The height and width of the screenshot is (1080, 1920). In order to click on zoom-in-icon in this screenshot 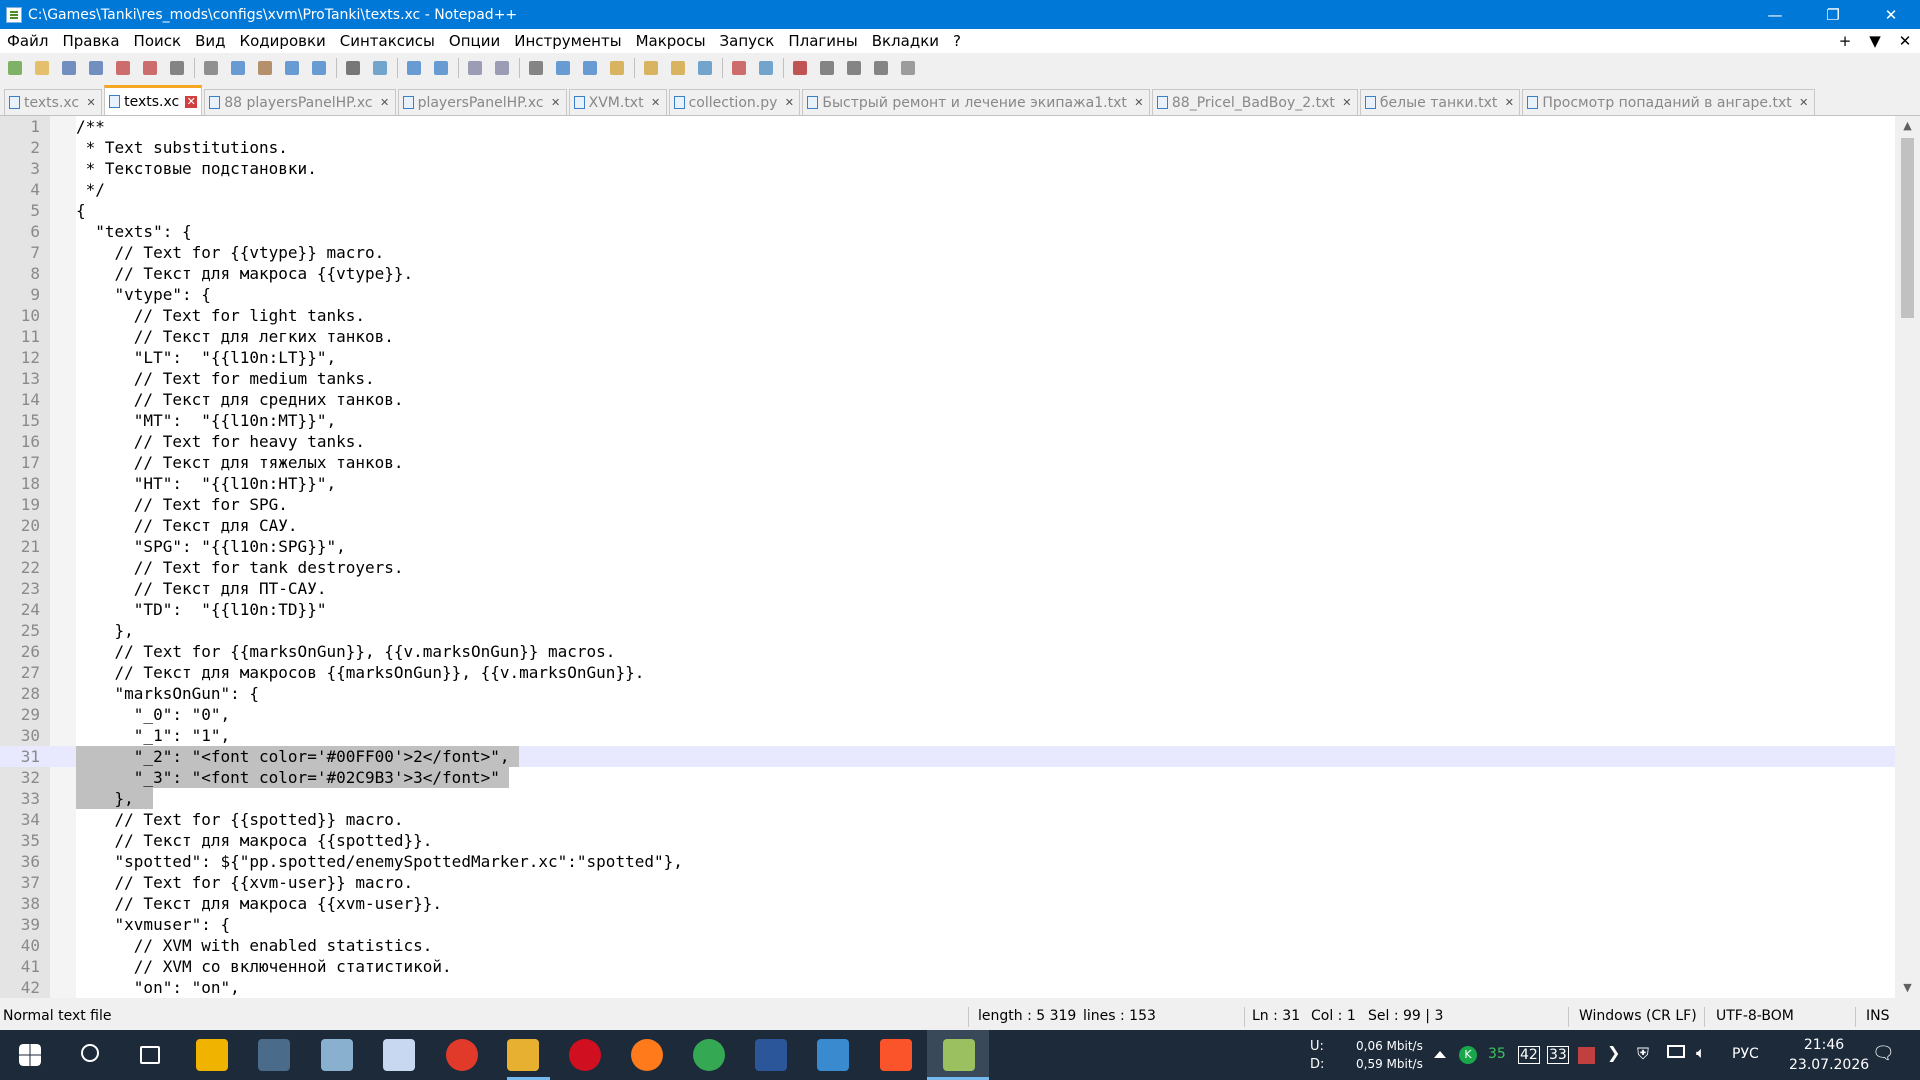, I will do `click(414, 68)`.